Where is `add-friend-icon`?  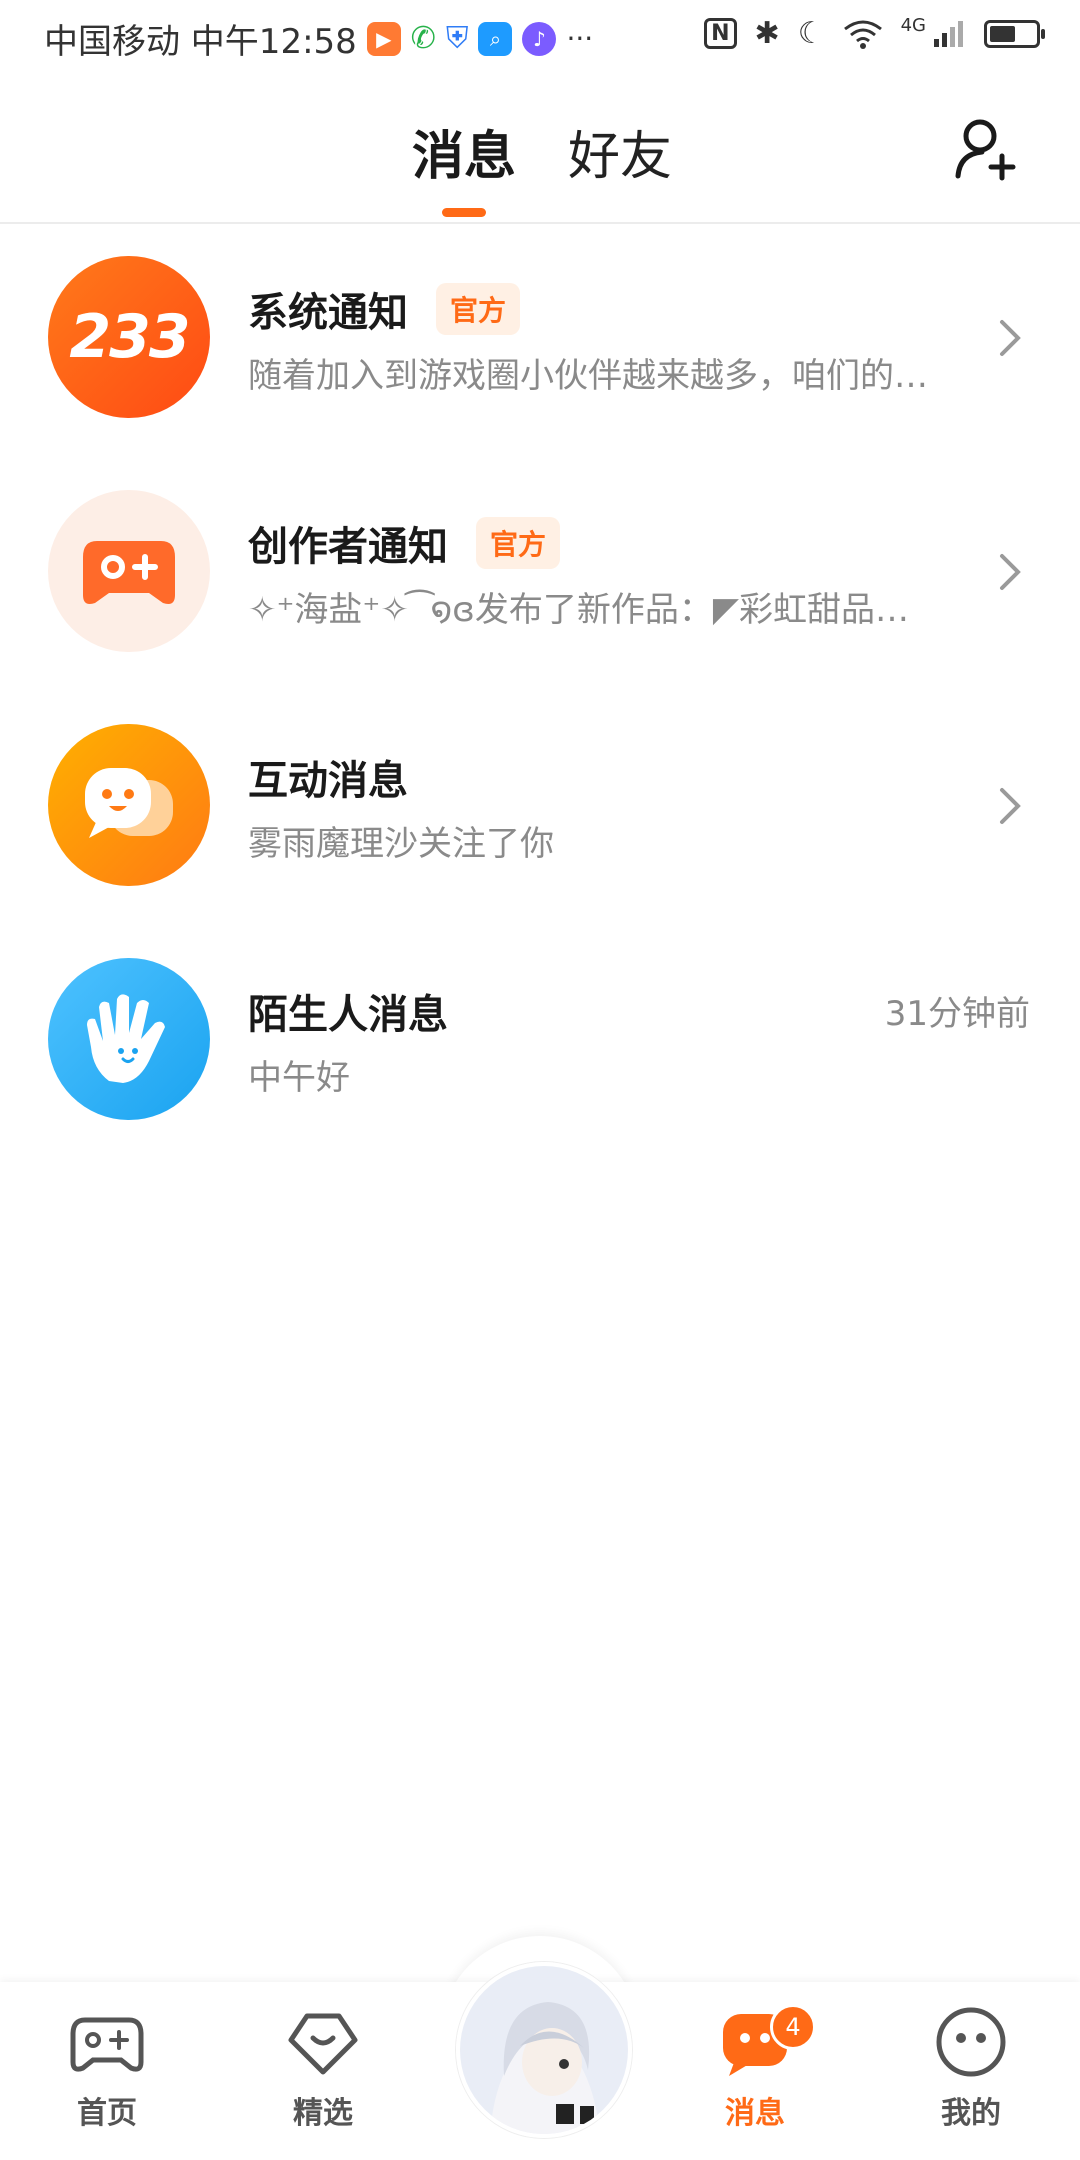 add-friend-icon is located at coordinates (987, 149).